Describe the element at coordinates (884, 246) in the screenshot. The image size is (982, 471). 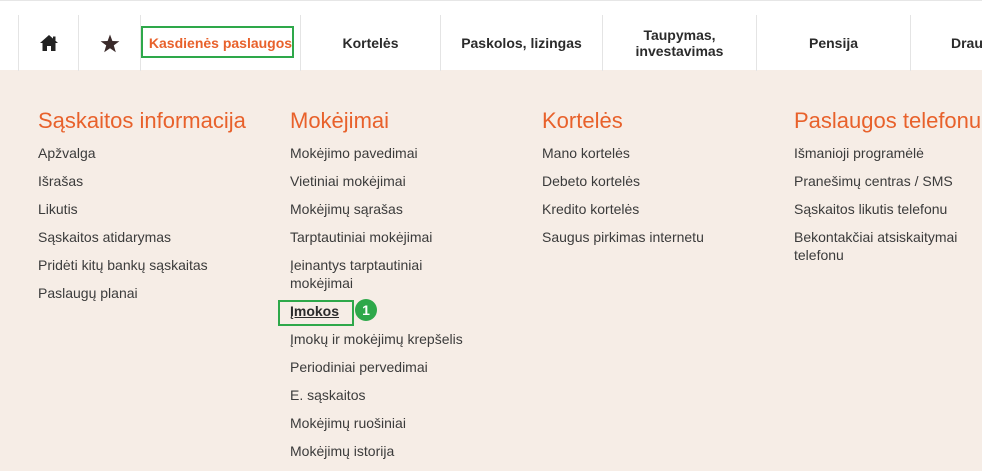
I see `menu-link: Bekontakčiai atsiskaitymai telefonu` at that location.